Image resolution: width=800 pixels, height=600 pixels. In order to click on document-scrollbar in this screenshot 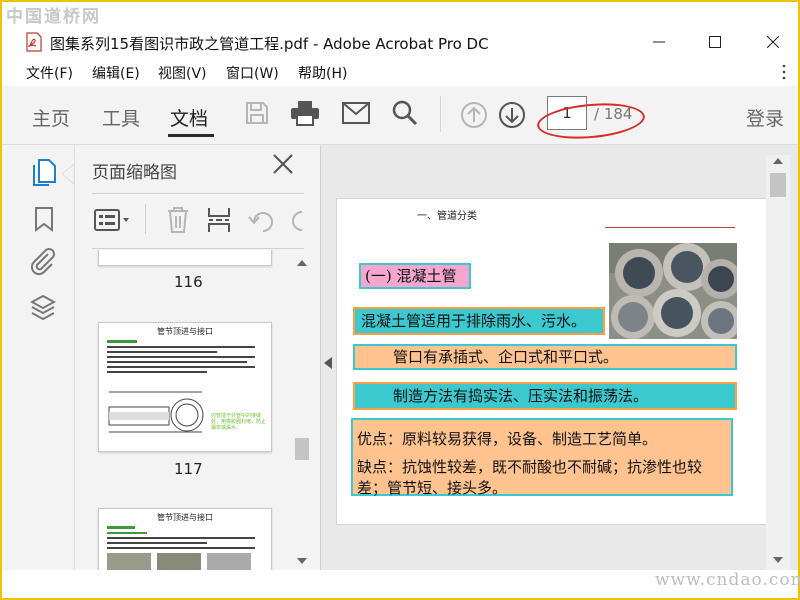, I will do `click(778, 362)`.